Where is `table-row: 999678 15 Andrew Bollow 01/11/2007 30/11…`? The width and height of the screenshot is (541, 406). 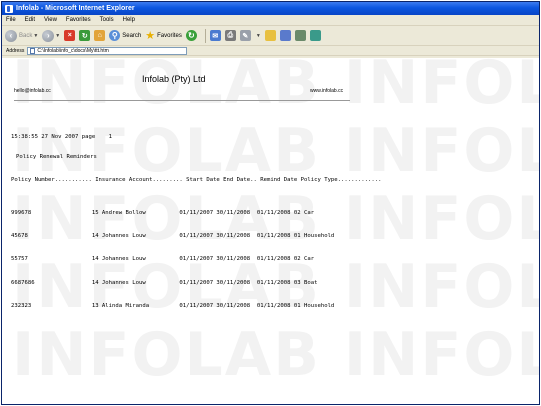
table-row: 999678 15 Andrew Bollow 01/11/2007 30/11… is located at coordinates (163, 212).